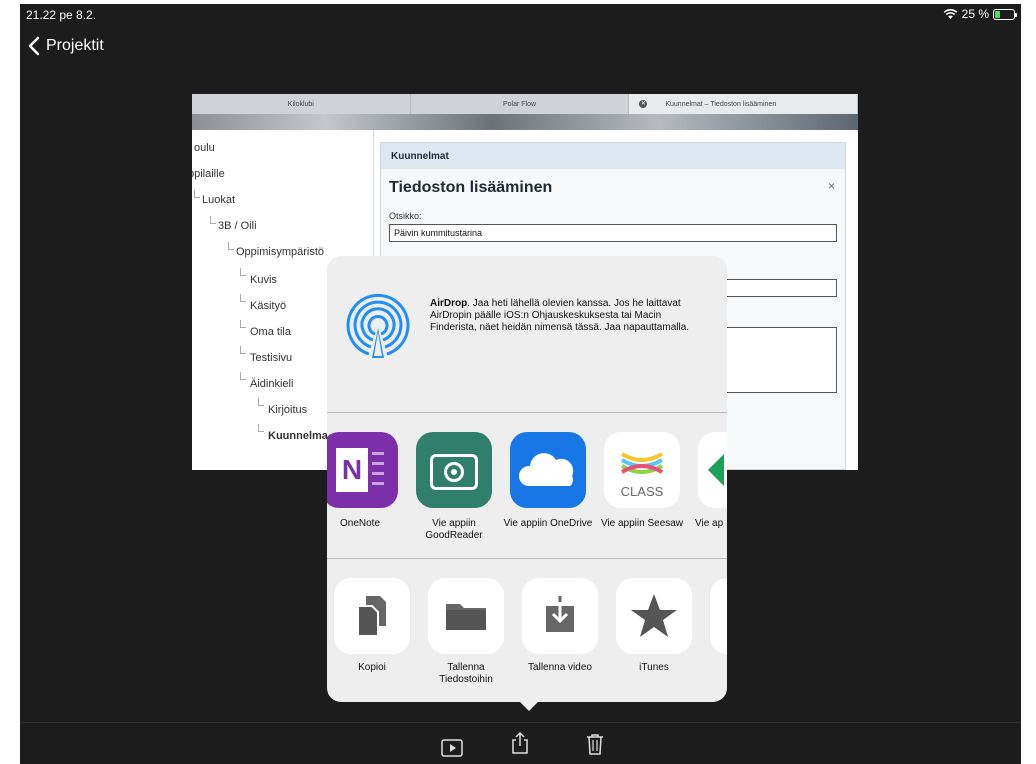  Describe the element at coordinates (997, 14) in the screenshot. I see `battery-fill` at that location.